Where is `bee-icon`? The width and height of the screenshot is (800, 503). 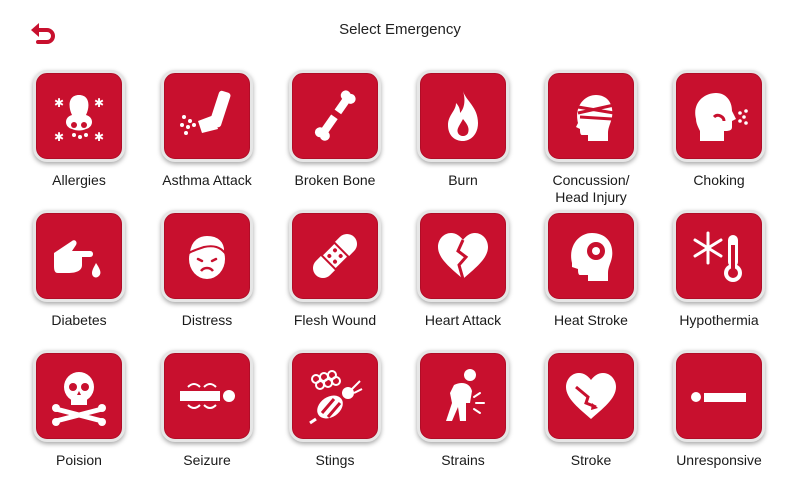 bee-icon is located at coordinates (336, 397).